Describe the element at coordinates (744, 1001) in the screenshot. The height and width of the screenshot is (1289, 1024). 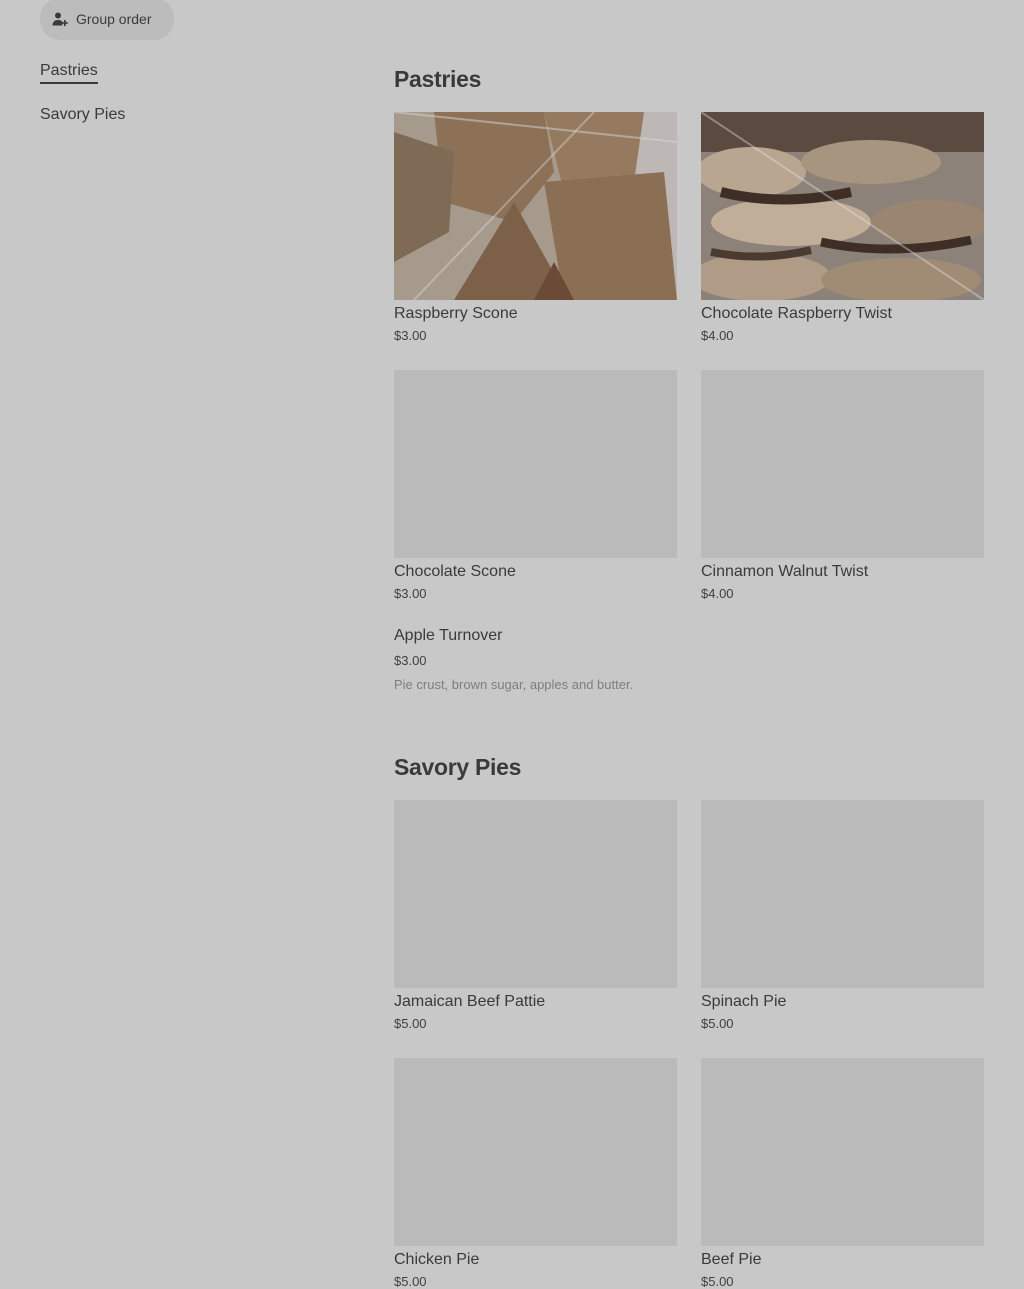
I see `item-name: Spinach Pie` at that location.